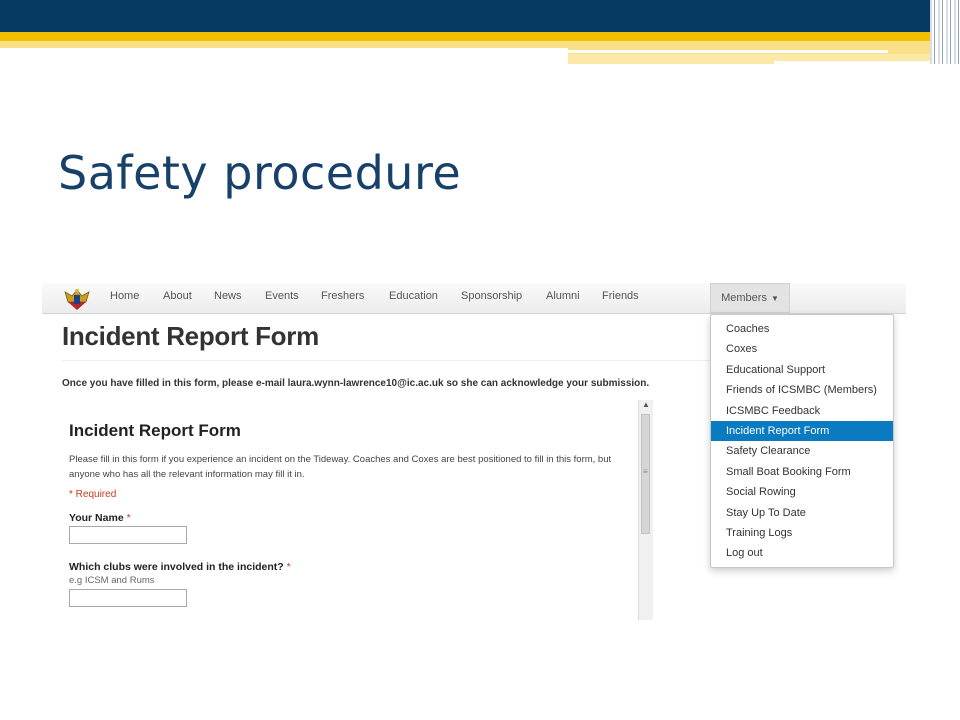 This screenshot has width=960, height=720. Describe the element at coordinates (190, 336) in the screenshot. I see `page-heading: Incident Report Form` at that location.